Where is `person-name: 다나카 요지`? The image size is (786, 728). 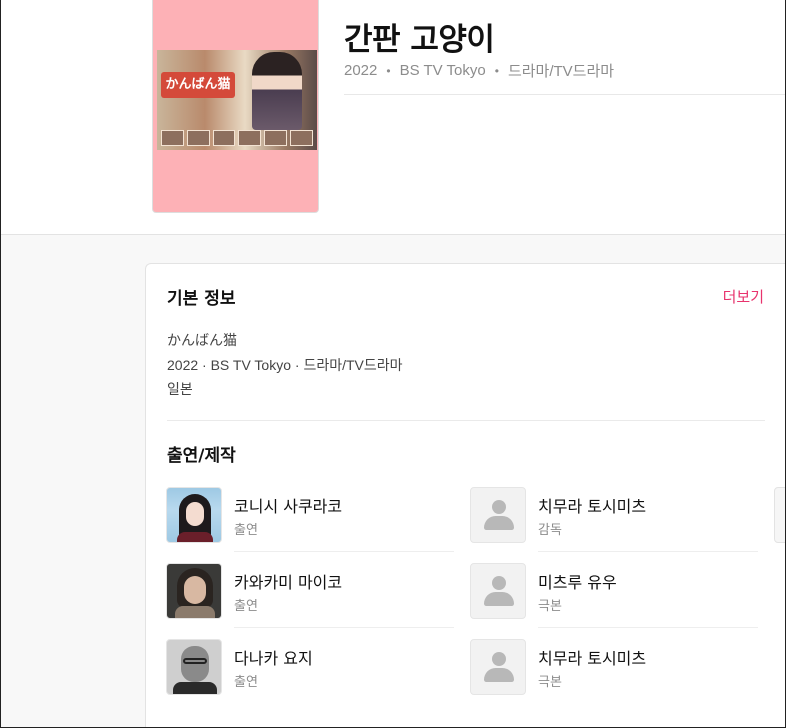
person-name: 다나카 요지 is located at coordinates (273, 658).